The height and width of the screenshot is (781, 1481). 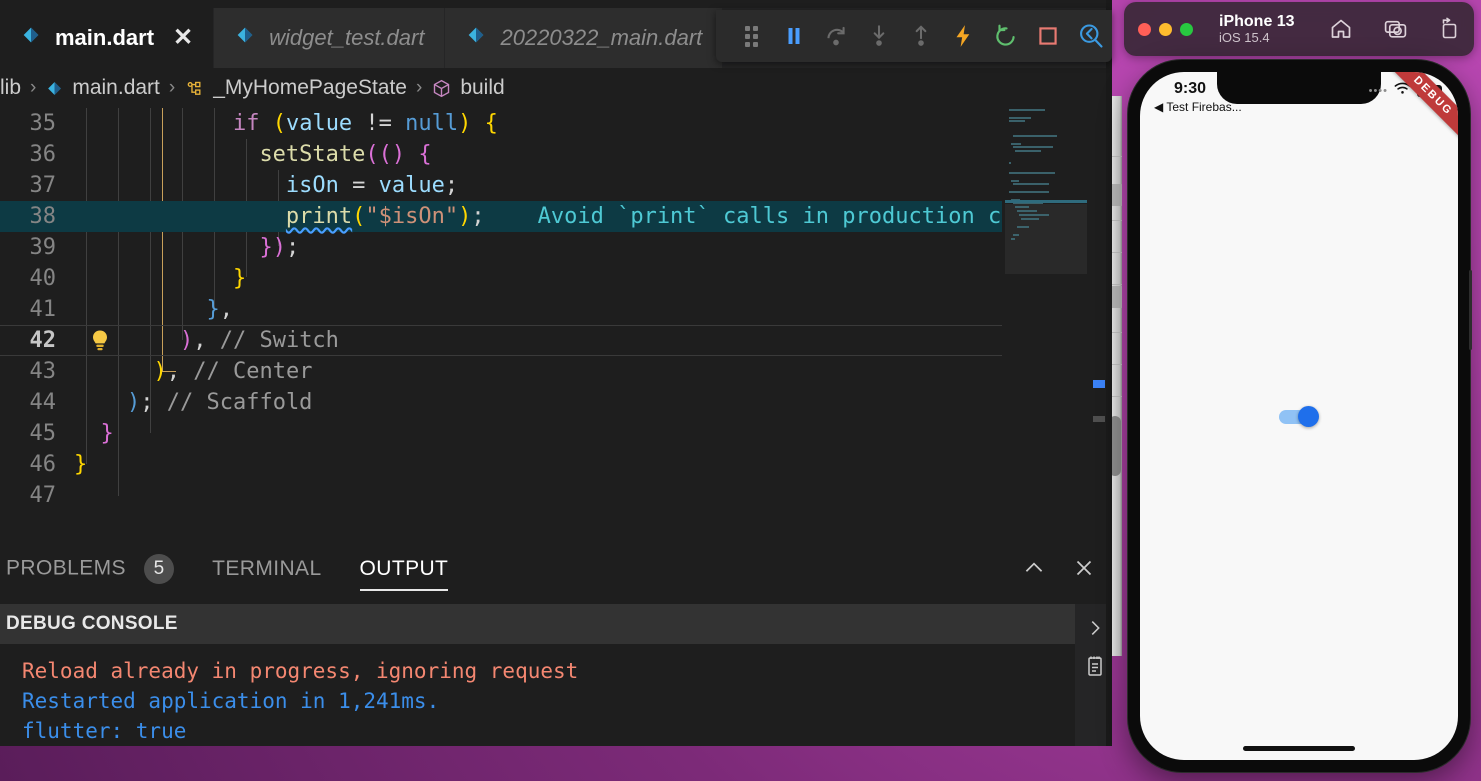 I want to click on code-line: 39 });, so click(x=501, y=247).